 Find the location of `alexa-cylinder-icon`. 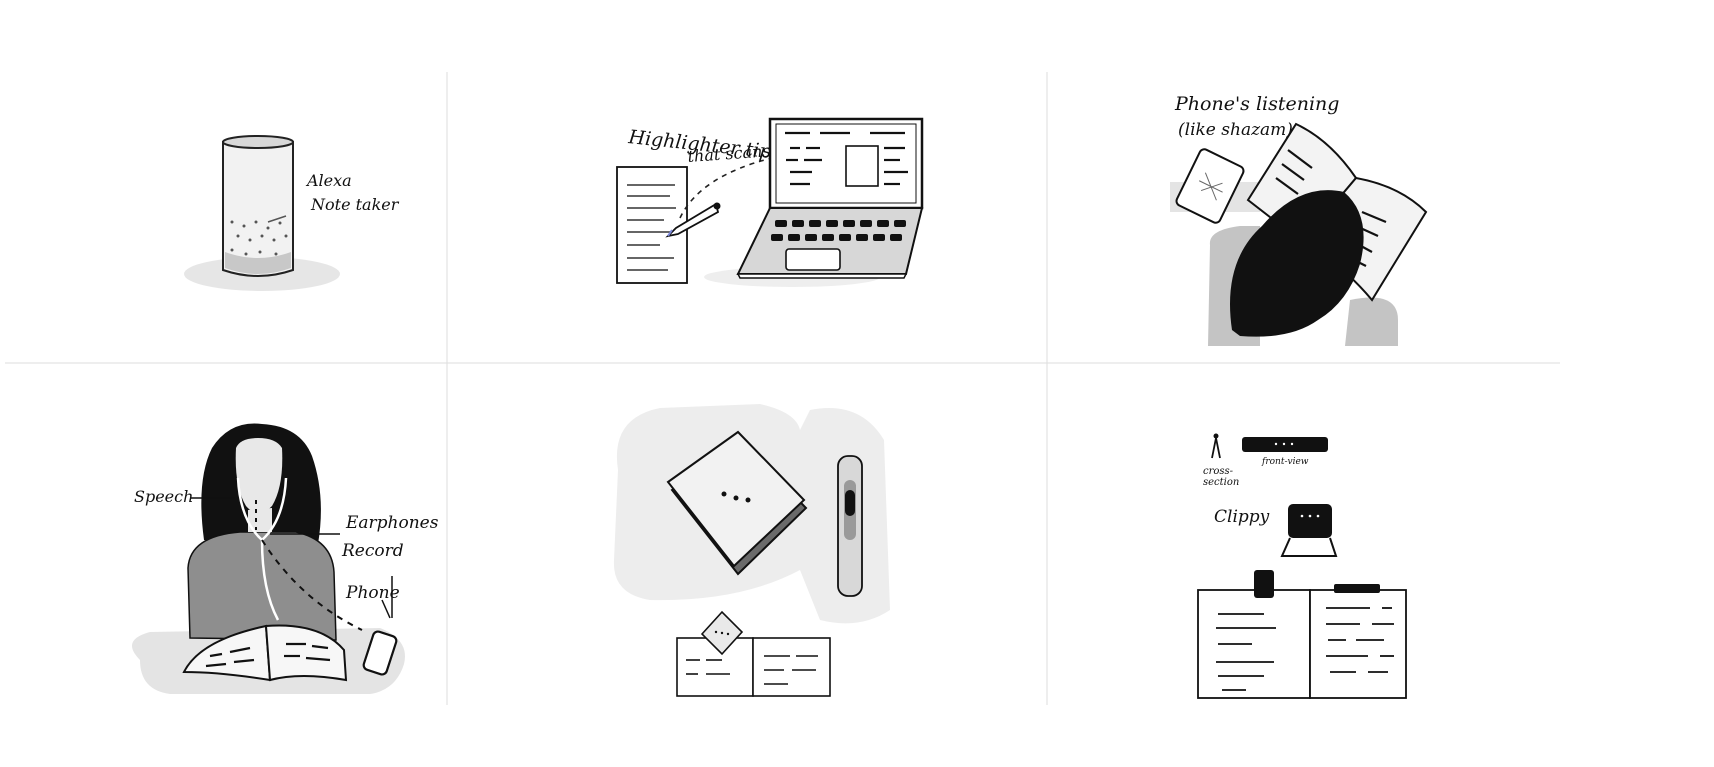

alexa-cylinder-icon is located at coordinates (258, 206).